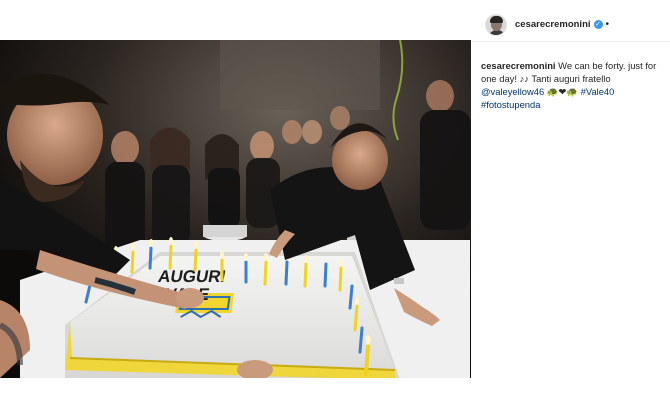  Describe the element at coordinates (496, 24) in the screenshot. I see `avatar-icon` at that location.